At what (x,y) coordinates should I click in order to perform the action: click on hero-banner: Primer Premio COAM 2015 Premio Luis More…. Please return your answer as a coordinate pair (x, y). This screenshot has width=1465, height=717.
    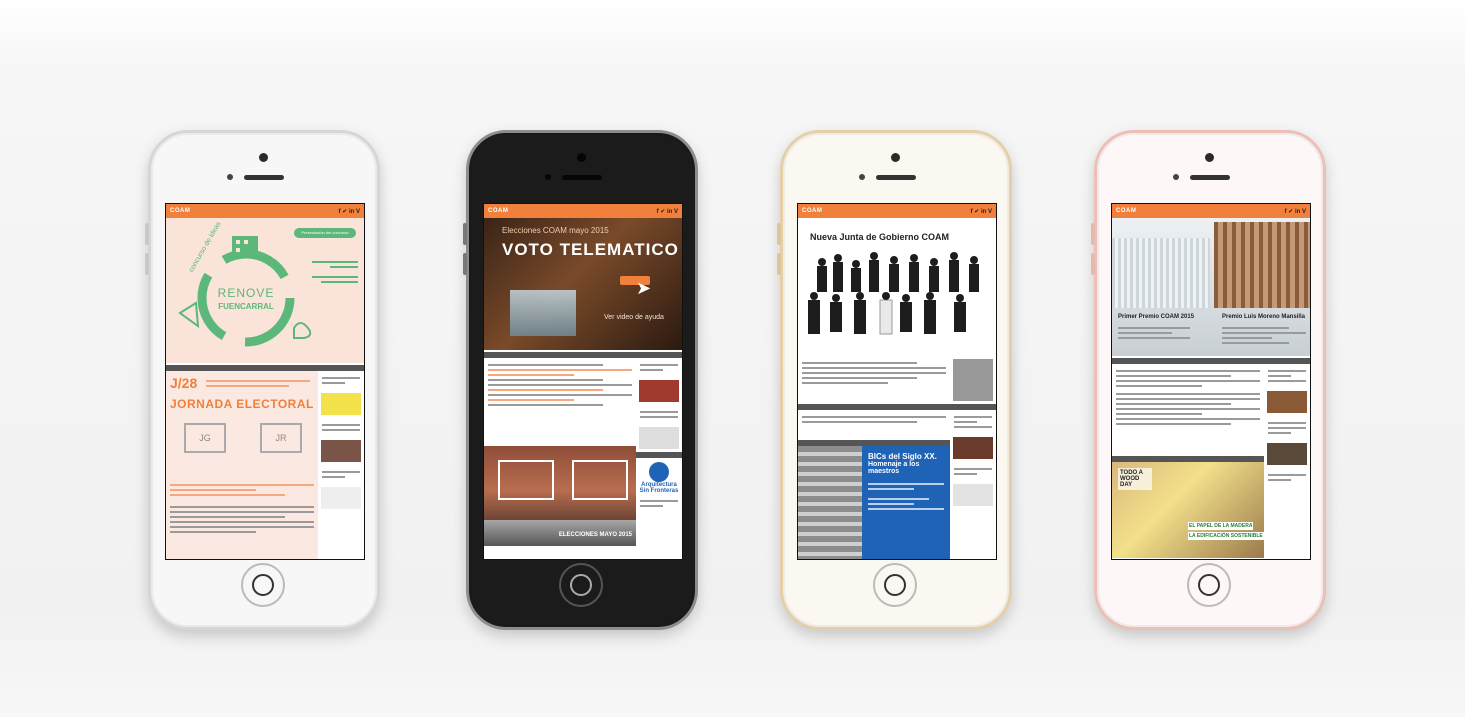
    Looking at the image, I should click on (1211, 287).